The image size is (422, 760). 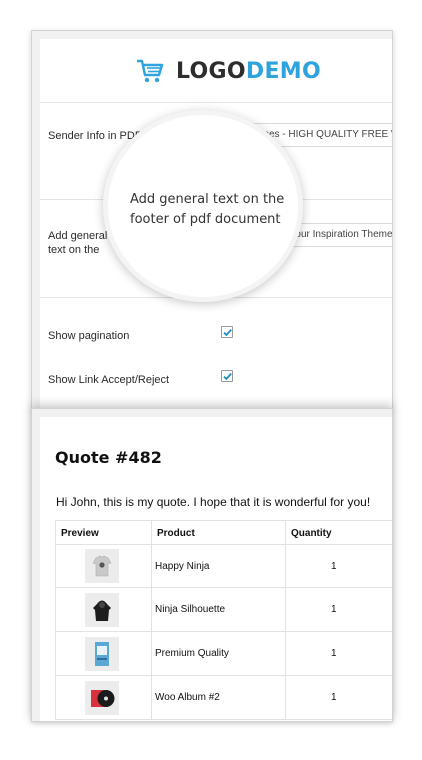 What do you see at coordinates (311, 533) in the screenshot?
I see `column-label: Quantity` at bounding box center [311, 533].